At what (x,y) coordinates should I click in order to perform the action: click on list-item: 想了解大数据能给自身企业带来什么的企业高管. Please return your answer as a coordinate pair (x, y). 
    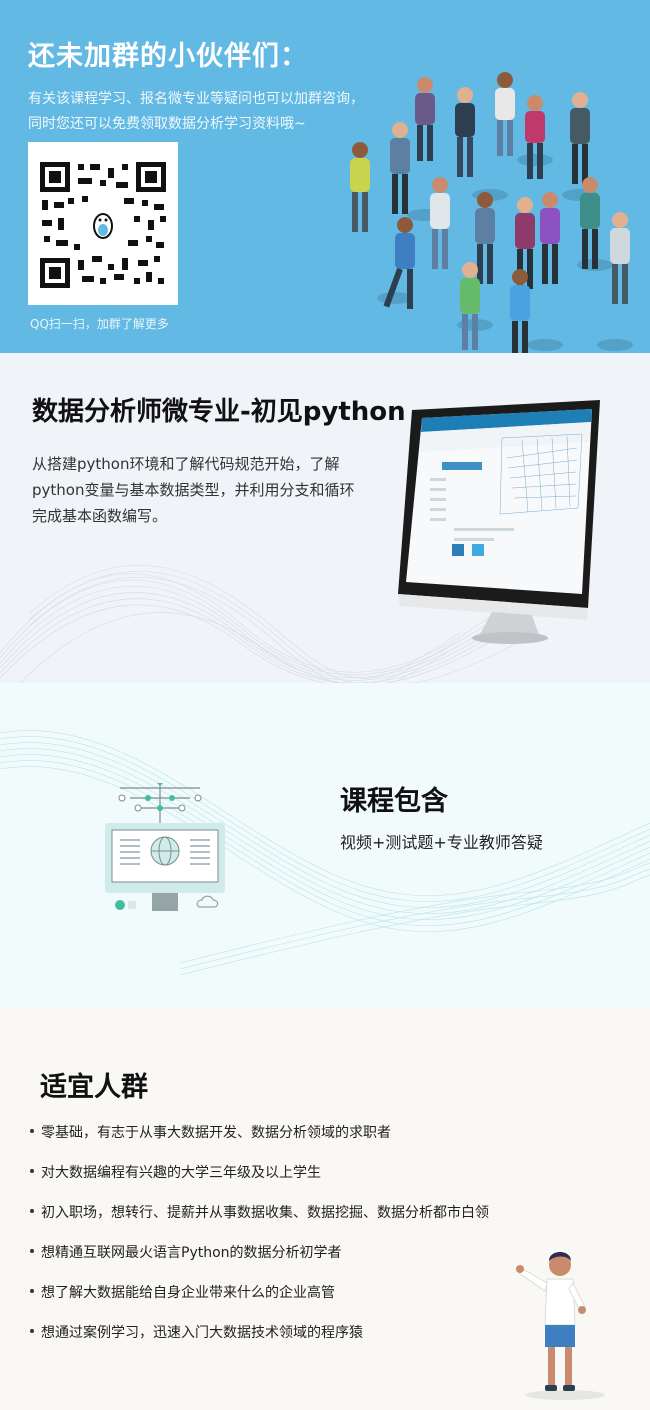
    Looking at the image, I should click on (259, 1302).